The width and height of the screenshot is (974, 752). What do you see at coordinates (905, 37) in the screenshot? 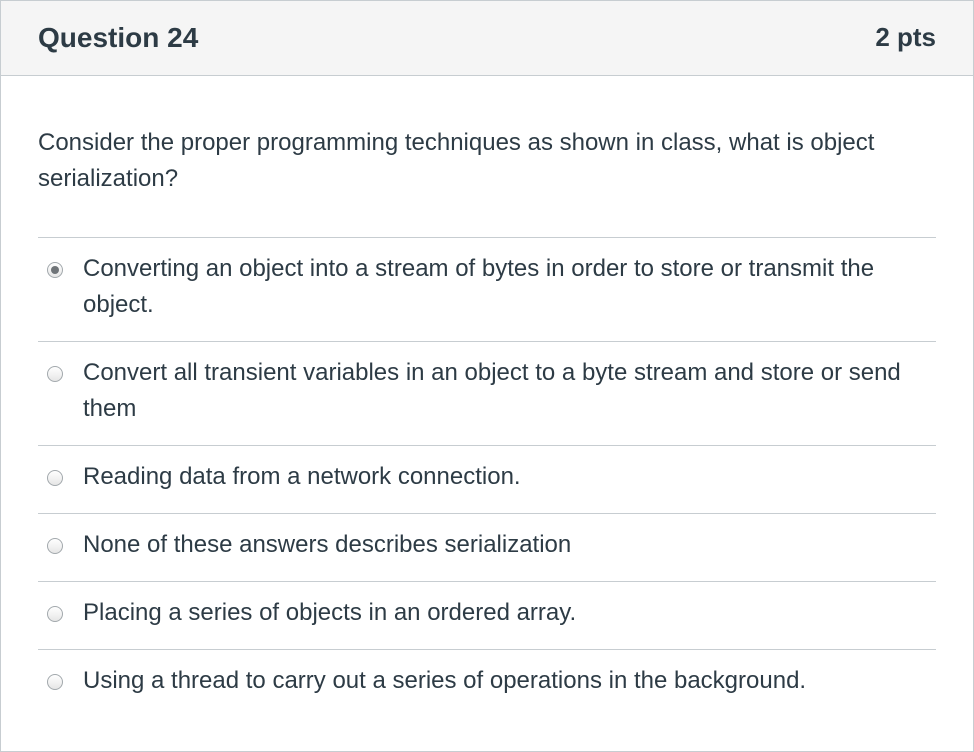
I see `question-points: 2 pts` at bounding box center [905, 37].